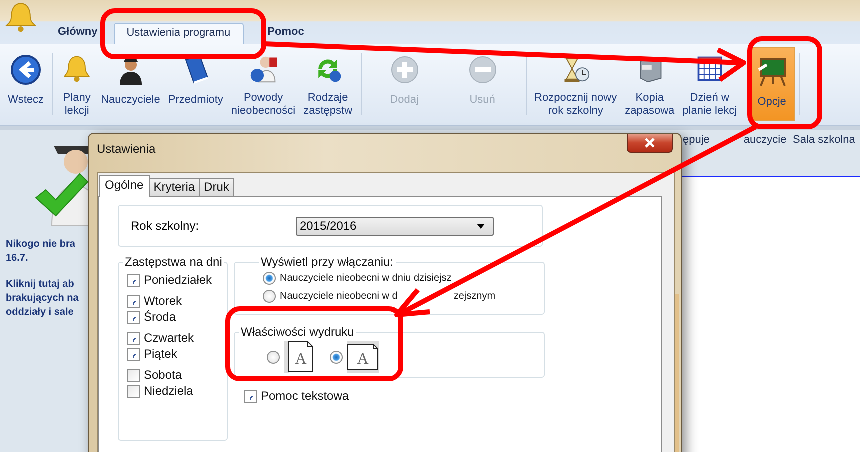 The width and height of the screenshot is (860, 452). What do you see at coordinates (475, 296) in the screenshot?
I see `radio-label: zejsznym` at bounding box center [475, 296].